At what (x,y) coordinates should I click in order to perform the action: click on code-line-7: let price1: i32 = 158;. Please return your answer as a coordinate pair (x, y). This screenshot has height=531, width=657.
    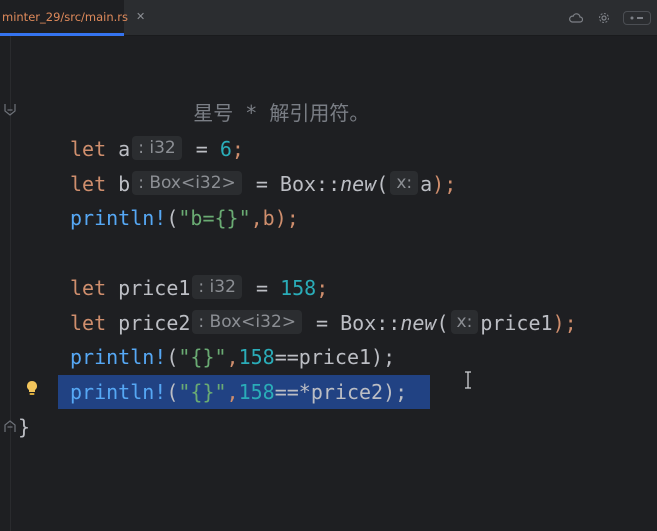
    Looking at the image, I should click on (199, 288).